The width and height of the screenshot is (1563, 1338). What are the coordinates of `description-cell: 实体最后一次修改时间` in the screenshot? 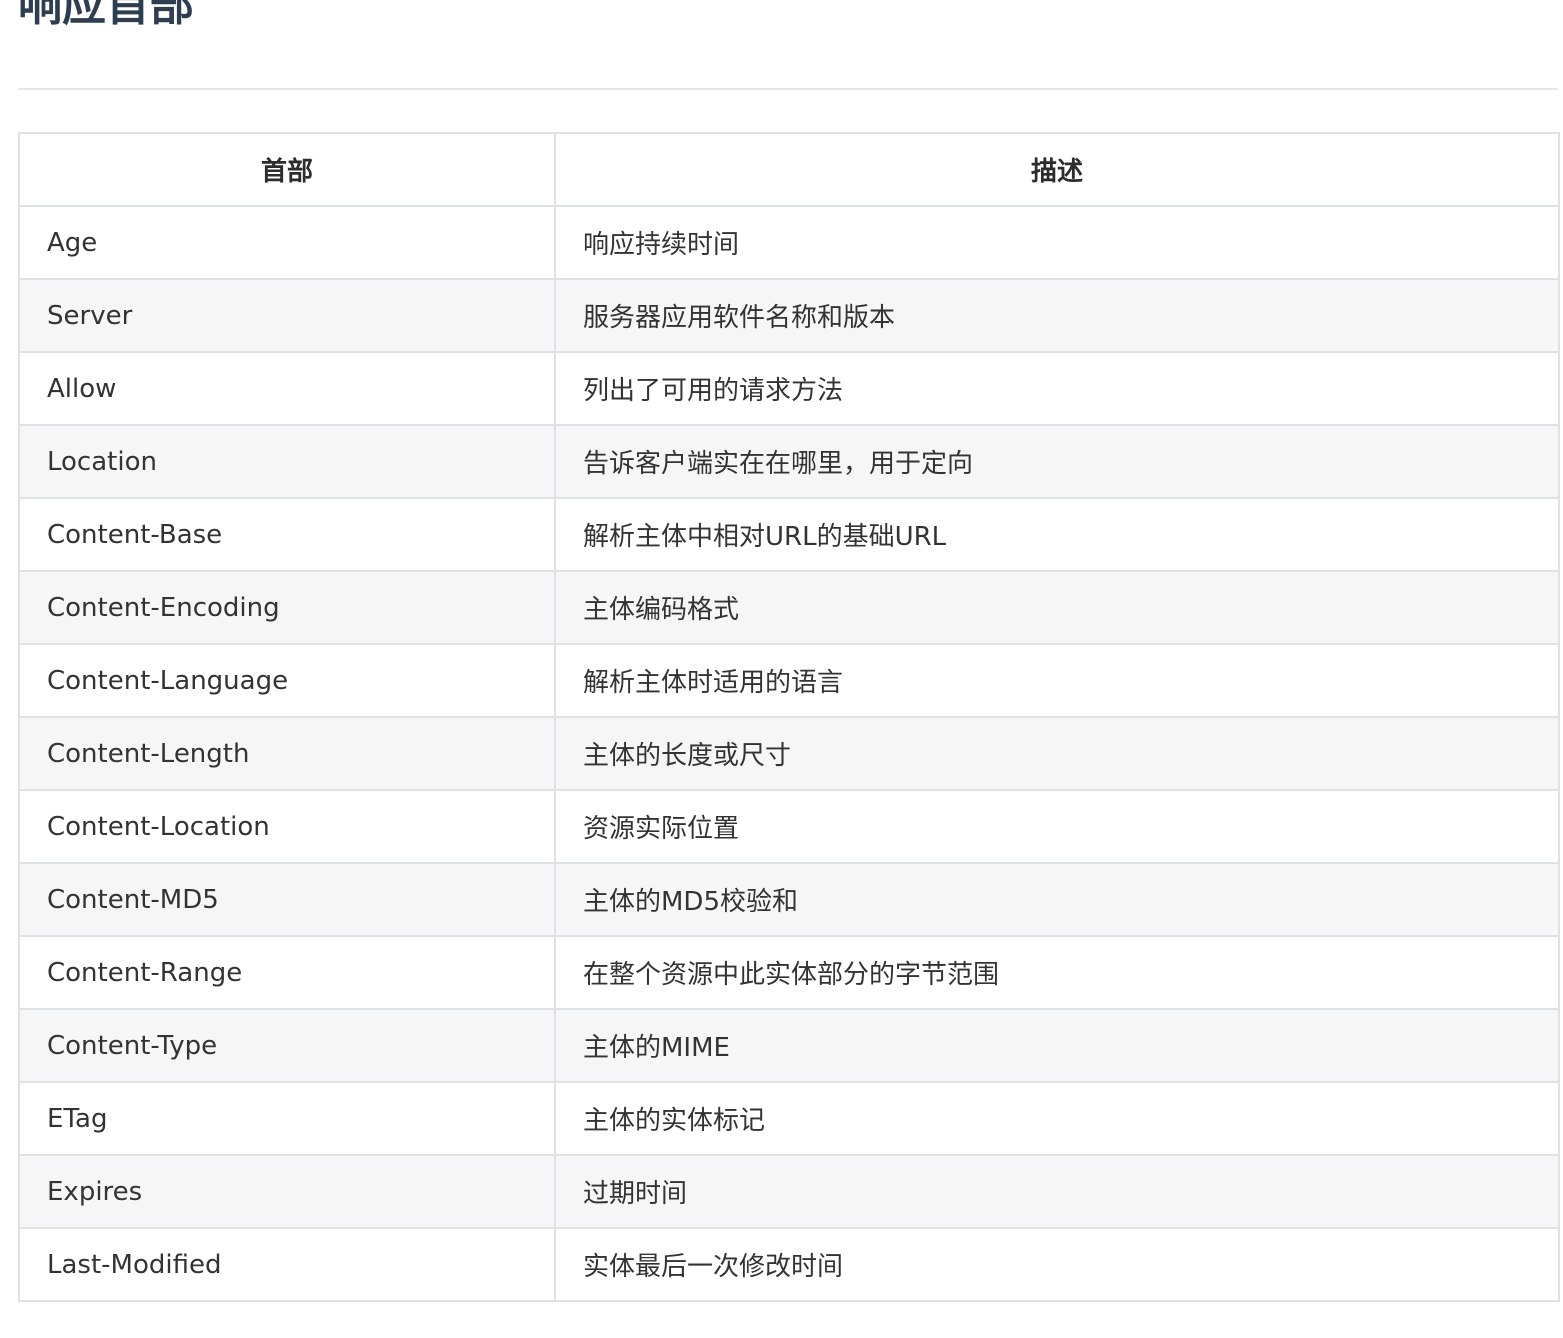 It's located at (1057, 1264).